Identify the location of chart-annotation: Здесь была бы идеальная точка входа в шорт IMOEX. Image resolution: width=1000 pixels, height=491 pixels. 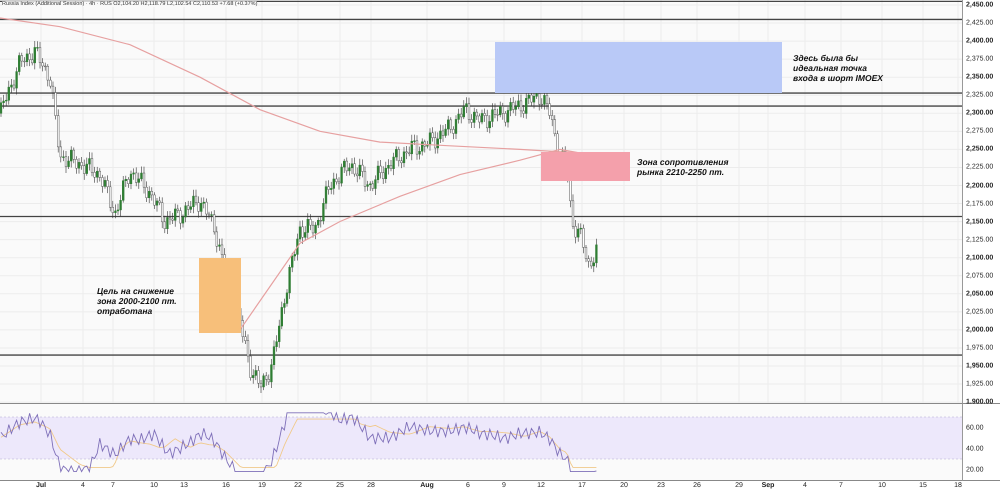
(838, 68).